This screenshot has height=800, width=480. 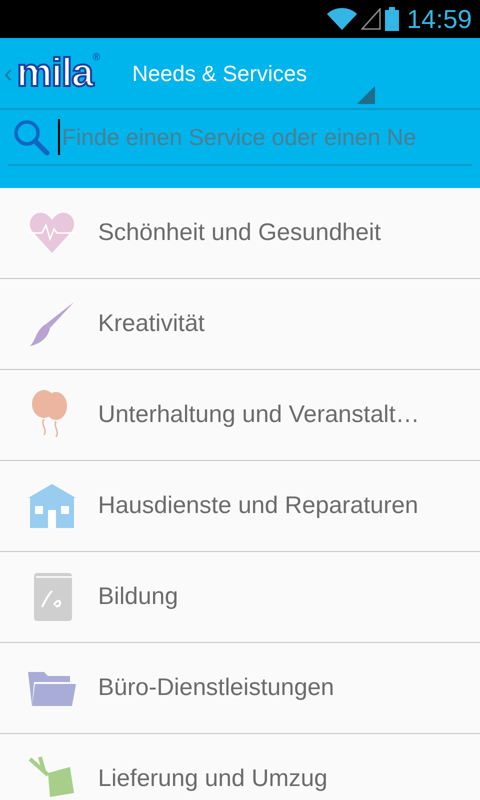 I want to click on clock: 14:59, so click(x=439, y=19).